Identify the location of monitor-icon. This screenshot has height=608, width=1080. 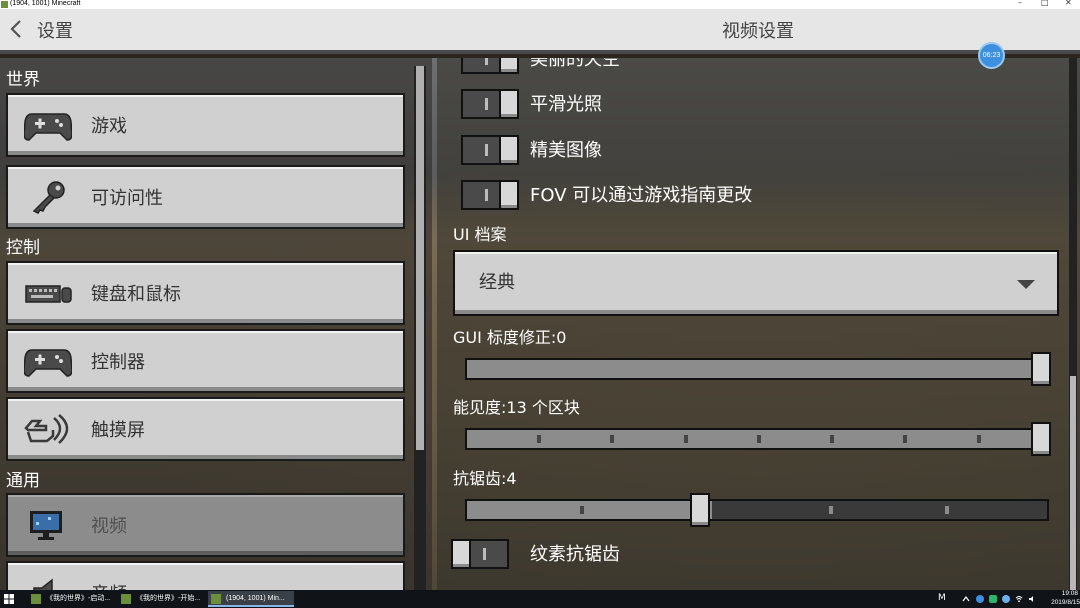
(46, 525).